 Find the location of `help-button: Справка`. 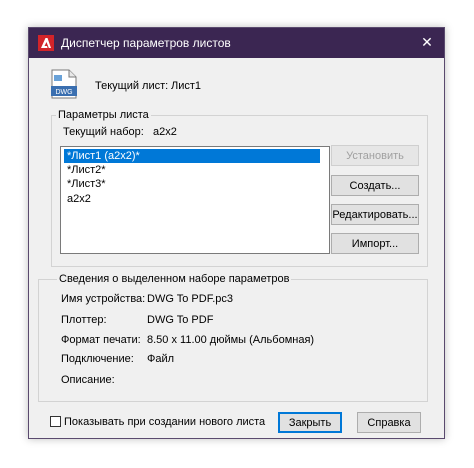

help-button: Справка is located at coordinates (389, 422).